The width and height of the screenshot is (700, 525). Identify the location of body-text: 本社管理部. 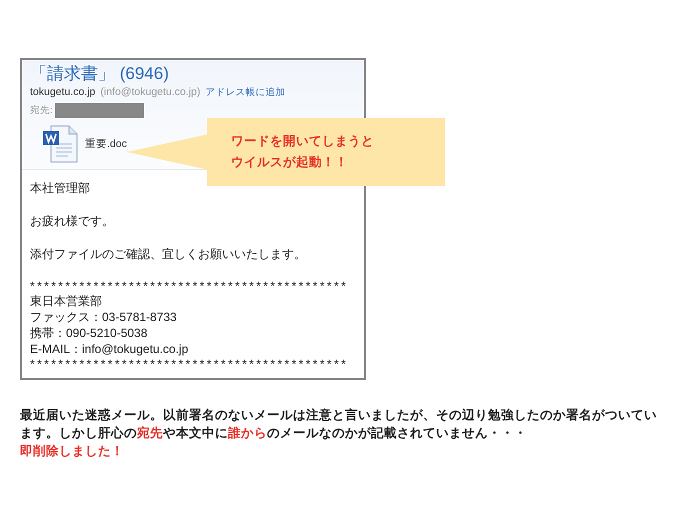
(60, 188).